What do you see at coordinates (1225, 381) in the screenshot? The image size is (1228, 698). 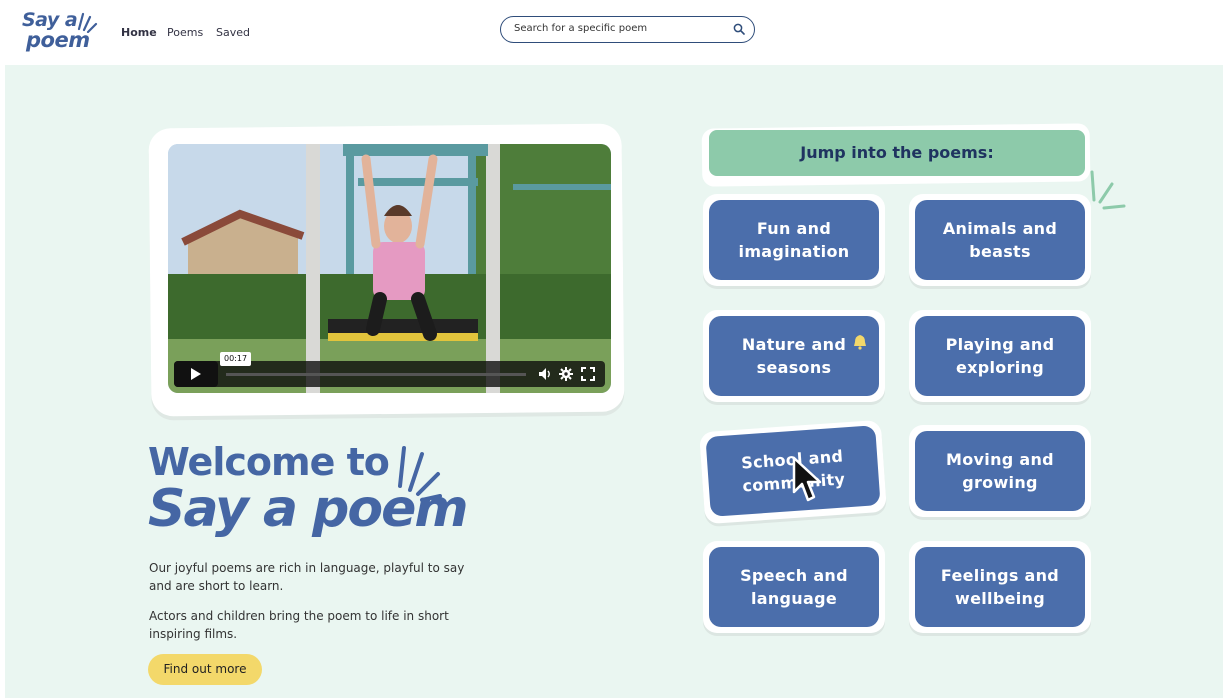 I see `right-edge` at bounding box center [1225, 381].